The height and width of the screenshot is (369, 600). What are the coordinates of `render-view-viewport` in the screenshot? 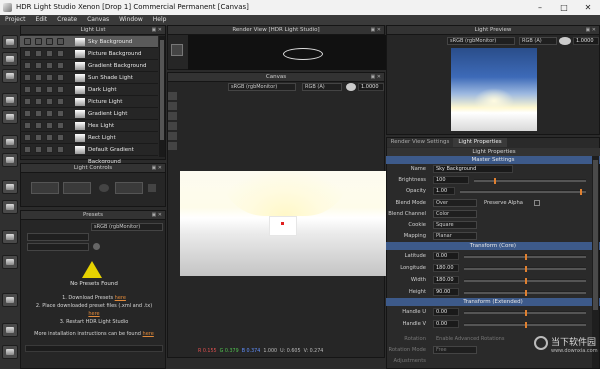 It's located at (287, 52).